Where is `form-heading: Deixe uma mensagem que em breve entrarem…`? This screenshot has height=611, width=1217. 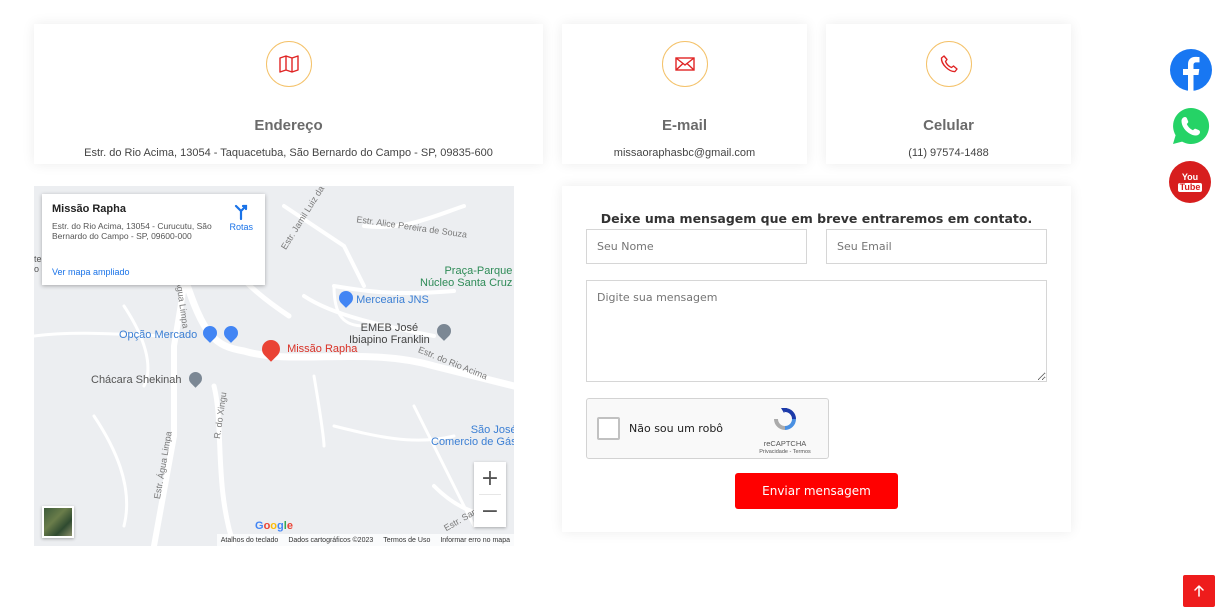
form-heading: Deixe uma mensagem que em breve entrarem… is located at coordinates (816, 218).